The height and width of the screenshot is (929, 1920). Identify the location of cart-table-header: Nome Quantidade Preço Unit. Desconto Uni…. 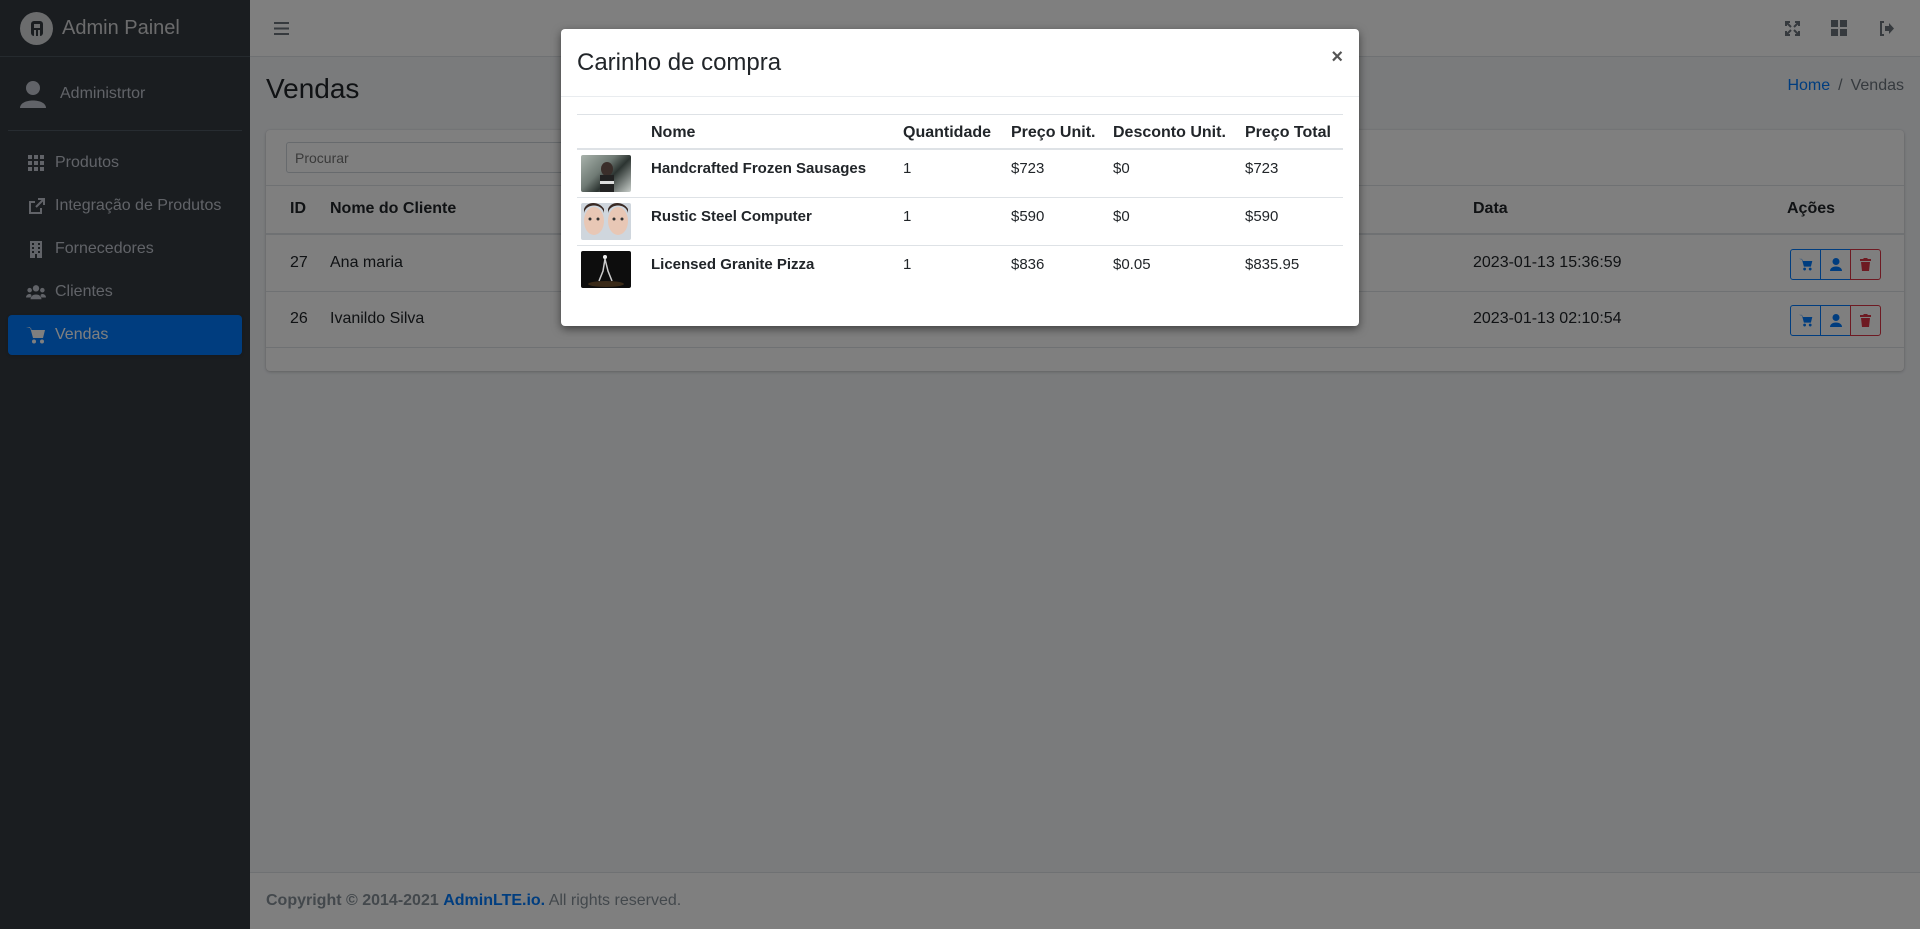
(960, 132).